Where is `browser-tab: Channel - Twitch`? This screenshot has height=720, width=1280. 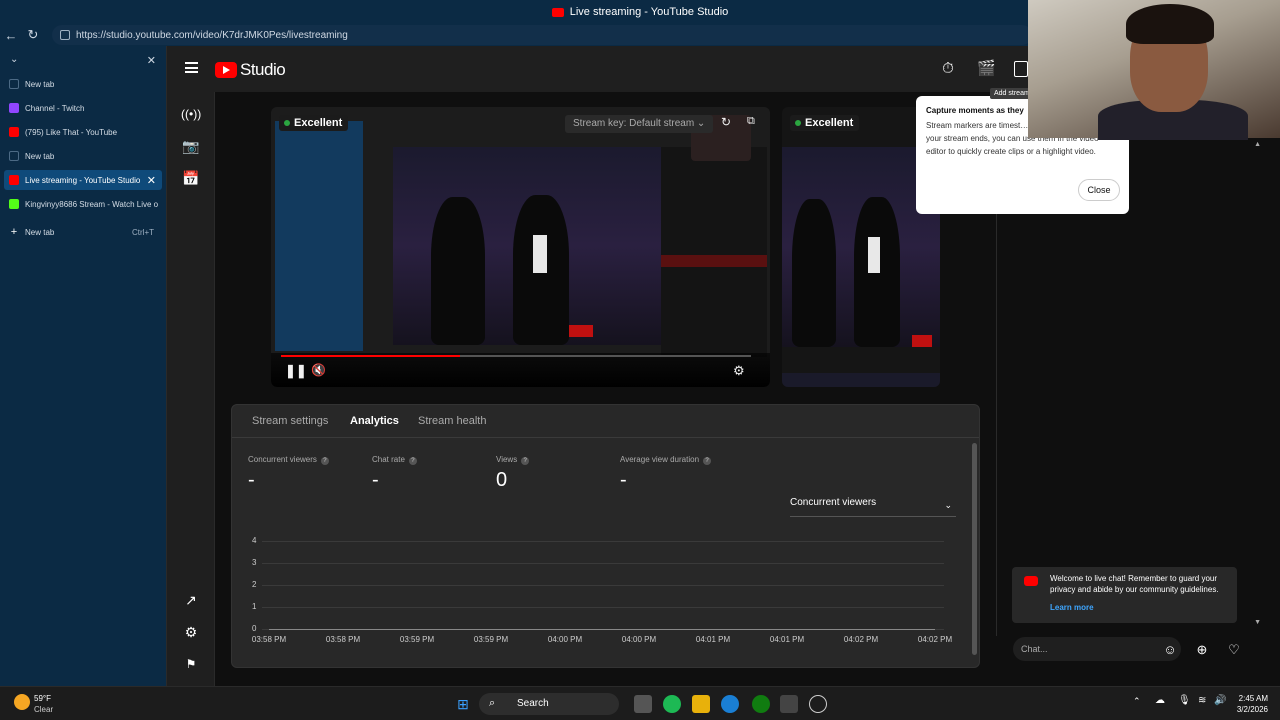 browser-tab: Channel - Twitch is located at coordinates (83, 108).